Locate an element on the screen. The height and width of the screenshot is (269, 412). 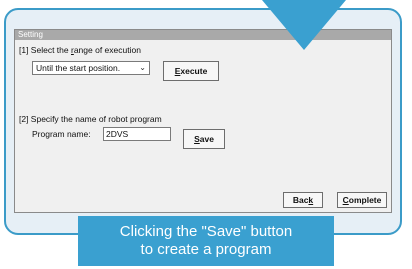
chevron-down-icon: ⌄ is located at coordinates (142, 68).